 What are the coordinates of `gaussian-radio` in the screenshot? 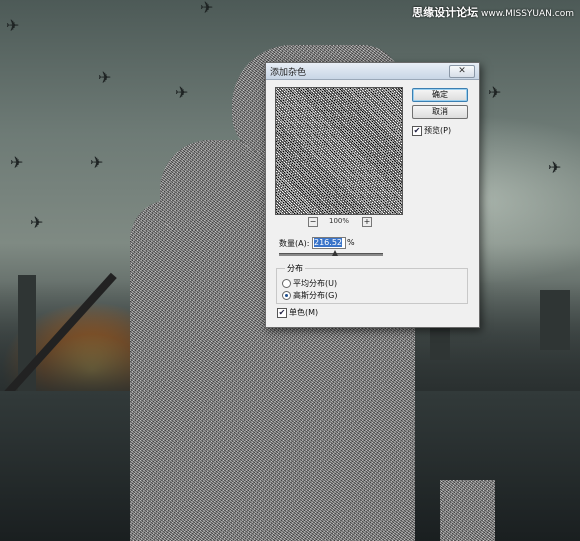 It's located at (286, 295).